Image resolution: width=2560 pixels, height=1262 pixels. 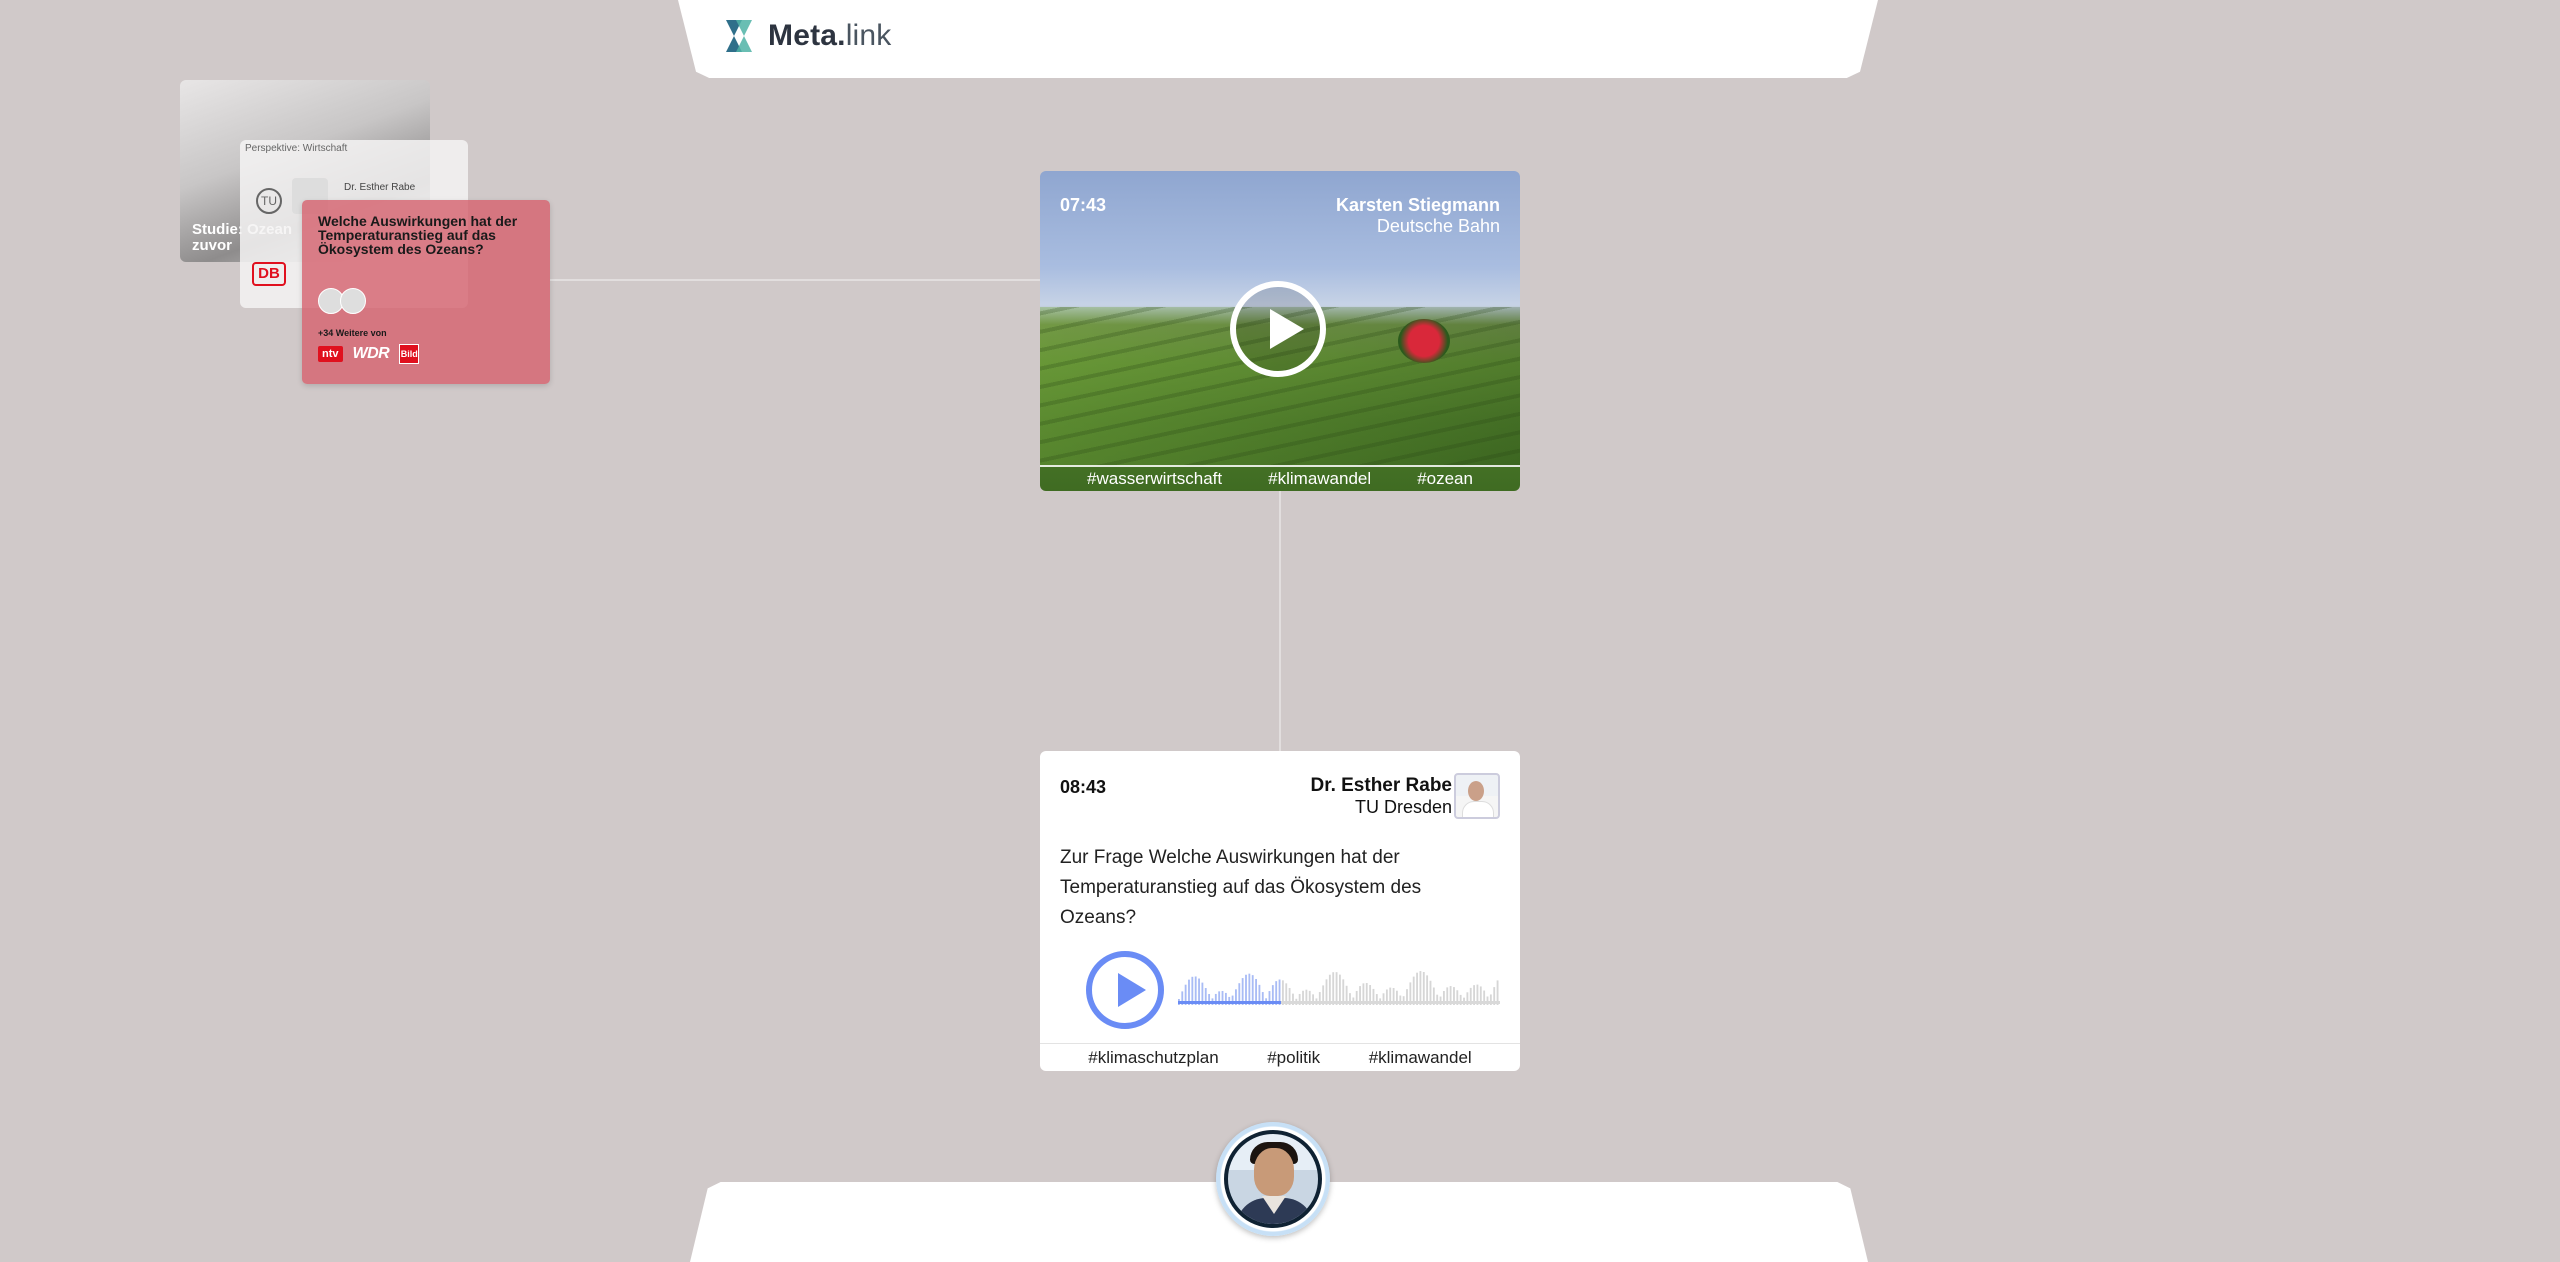 What do you see at coordinates (1438, 226) in the screenshot?
I see `video-author-org: Deutsche Bahn` at bounding box center [1438, 226].